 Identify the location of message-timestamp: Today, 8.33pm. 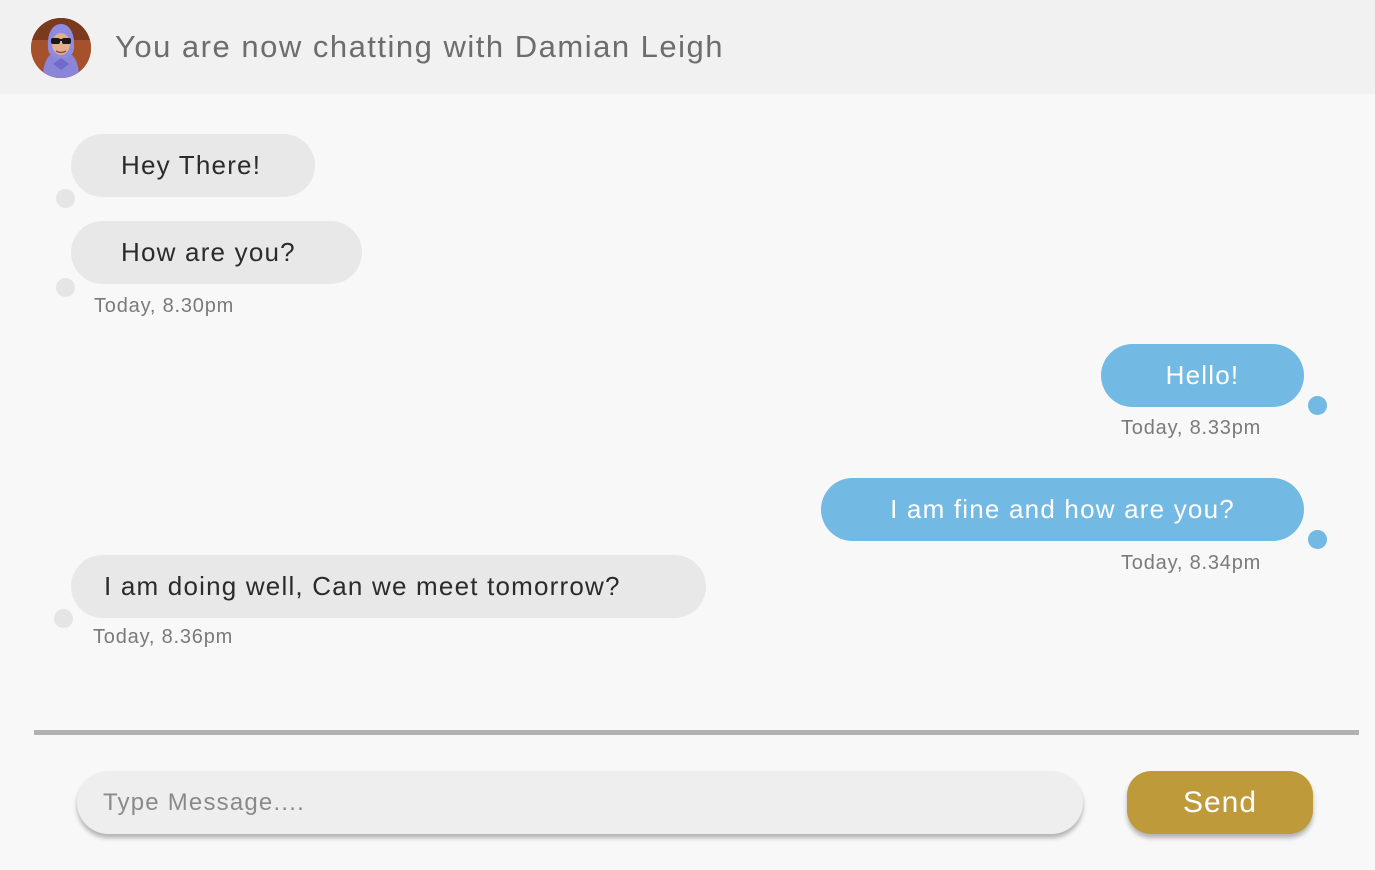
(1191, 428).